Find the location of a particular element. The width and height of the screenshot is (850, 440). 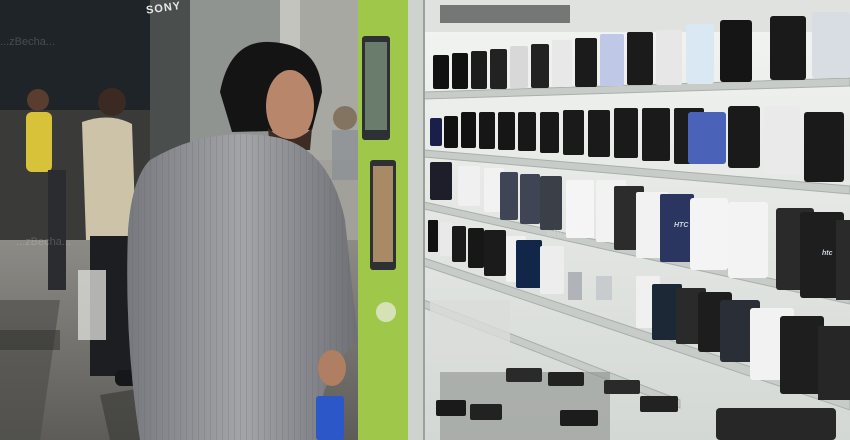

blue-shopping-bag is located at coordinates (330, 418).